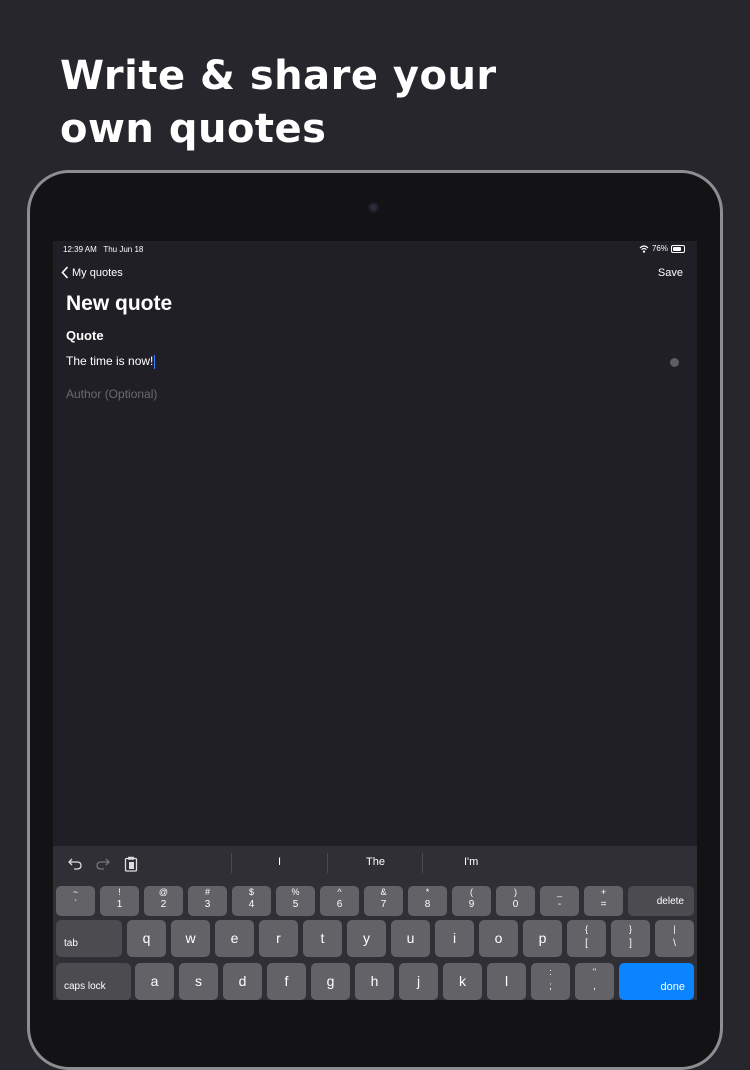 The image size is (750, 1070). I want to click on key-number-1: ! 1, so click(119, 901).